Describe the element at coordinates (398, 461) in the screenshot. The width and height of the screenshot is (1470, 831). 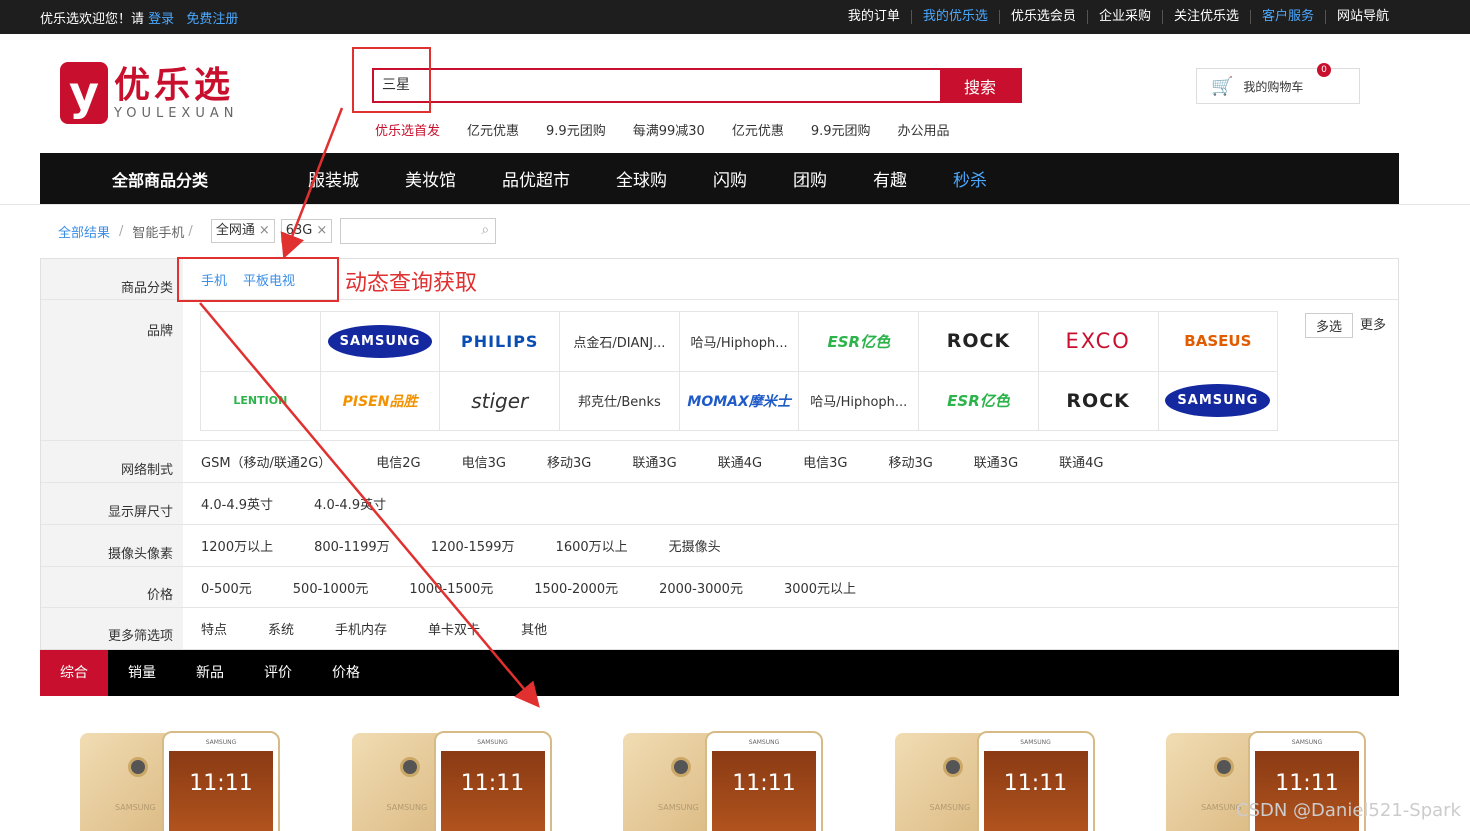
I see `filter-option: 电信2G` at that location.